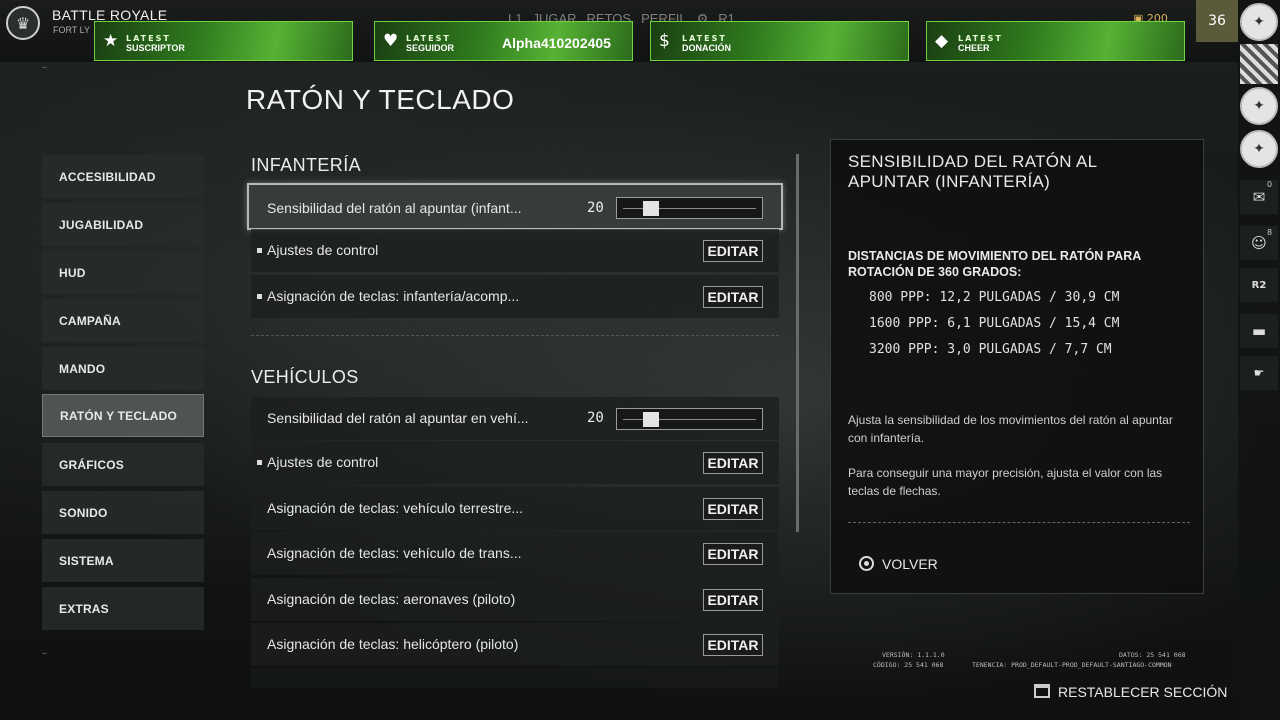 The height and width of the screenshot is (720, 1280). I want to click on mail-icon: ✉, so click(1259, 197).